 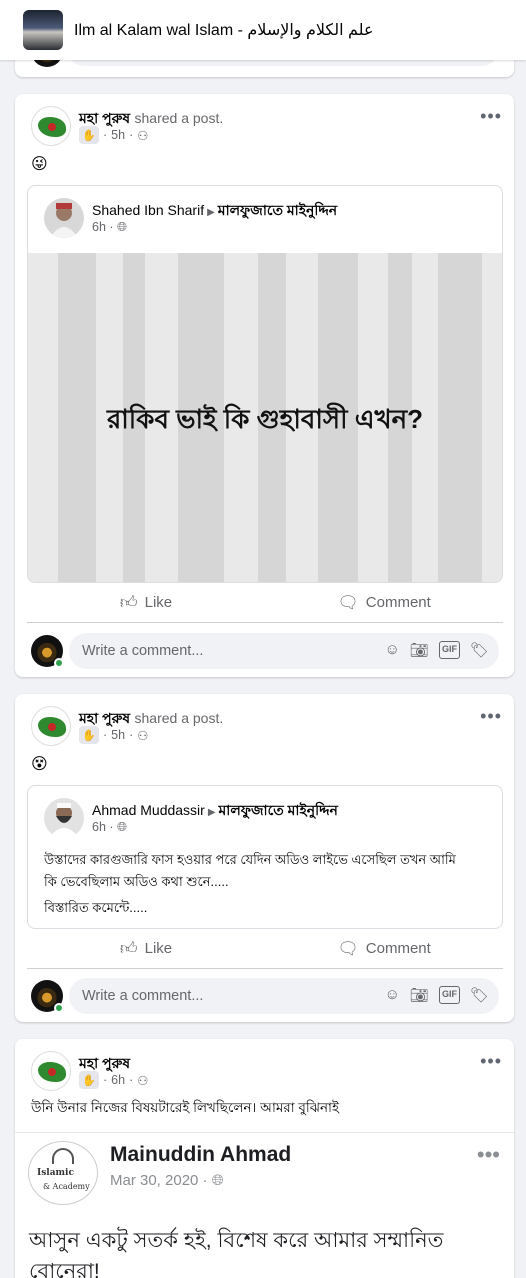 I want to click on image-more-icon: •••, so click(x=488, y=1154).